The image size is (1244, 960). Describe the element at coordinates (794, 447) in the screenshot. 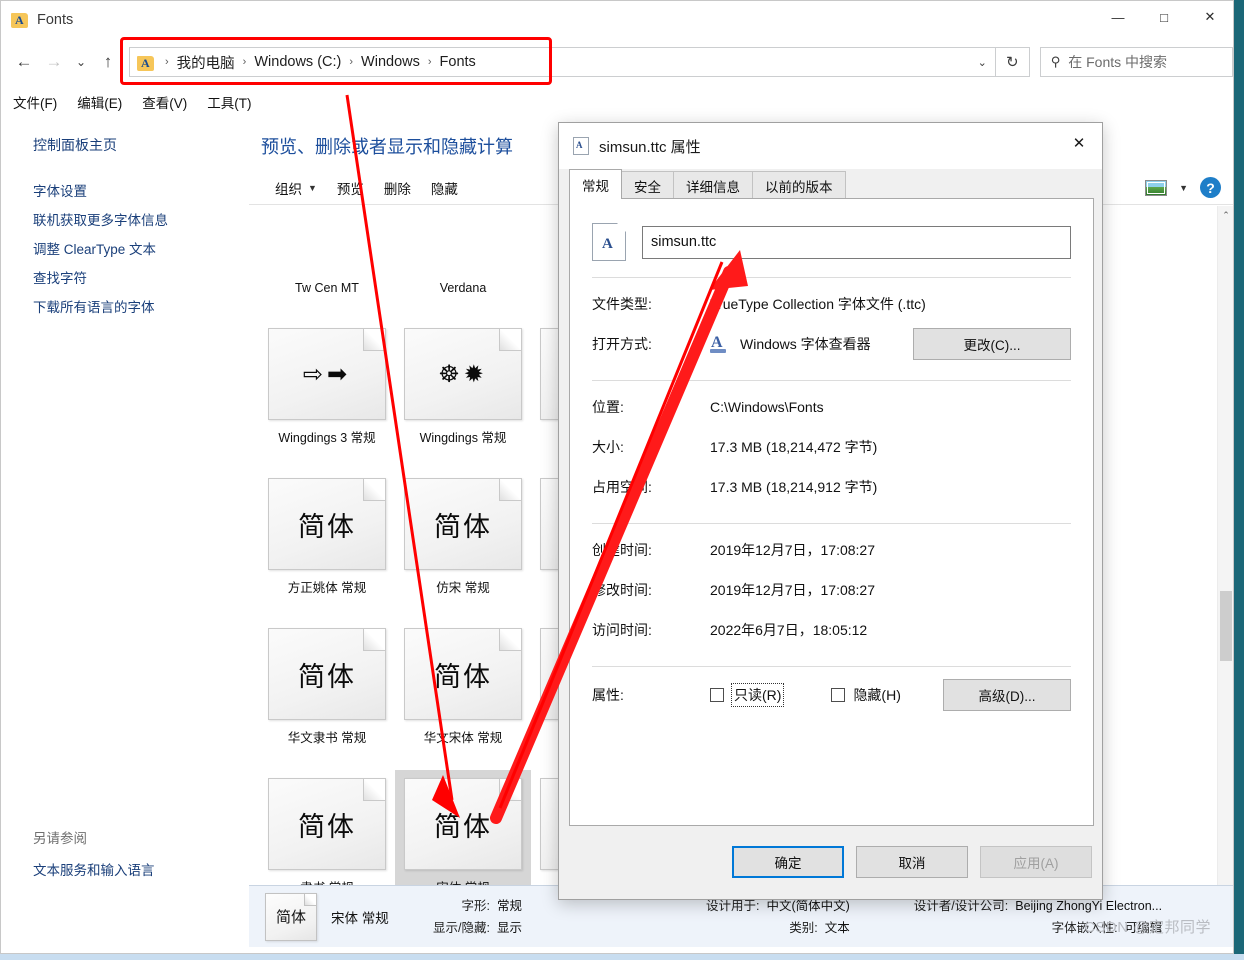

I see `row-value: 17.3 MB (18,214,472 字节)` at that location.